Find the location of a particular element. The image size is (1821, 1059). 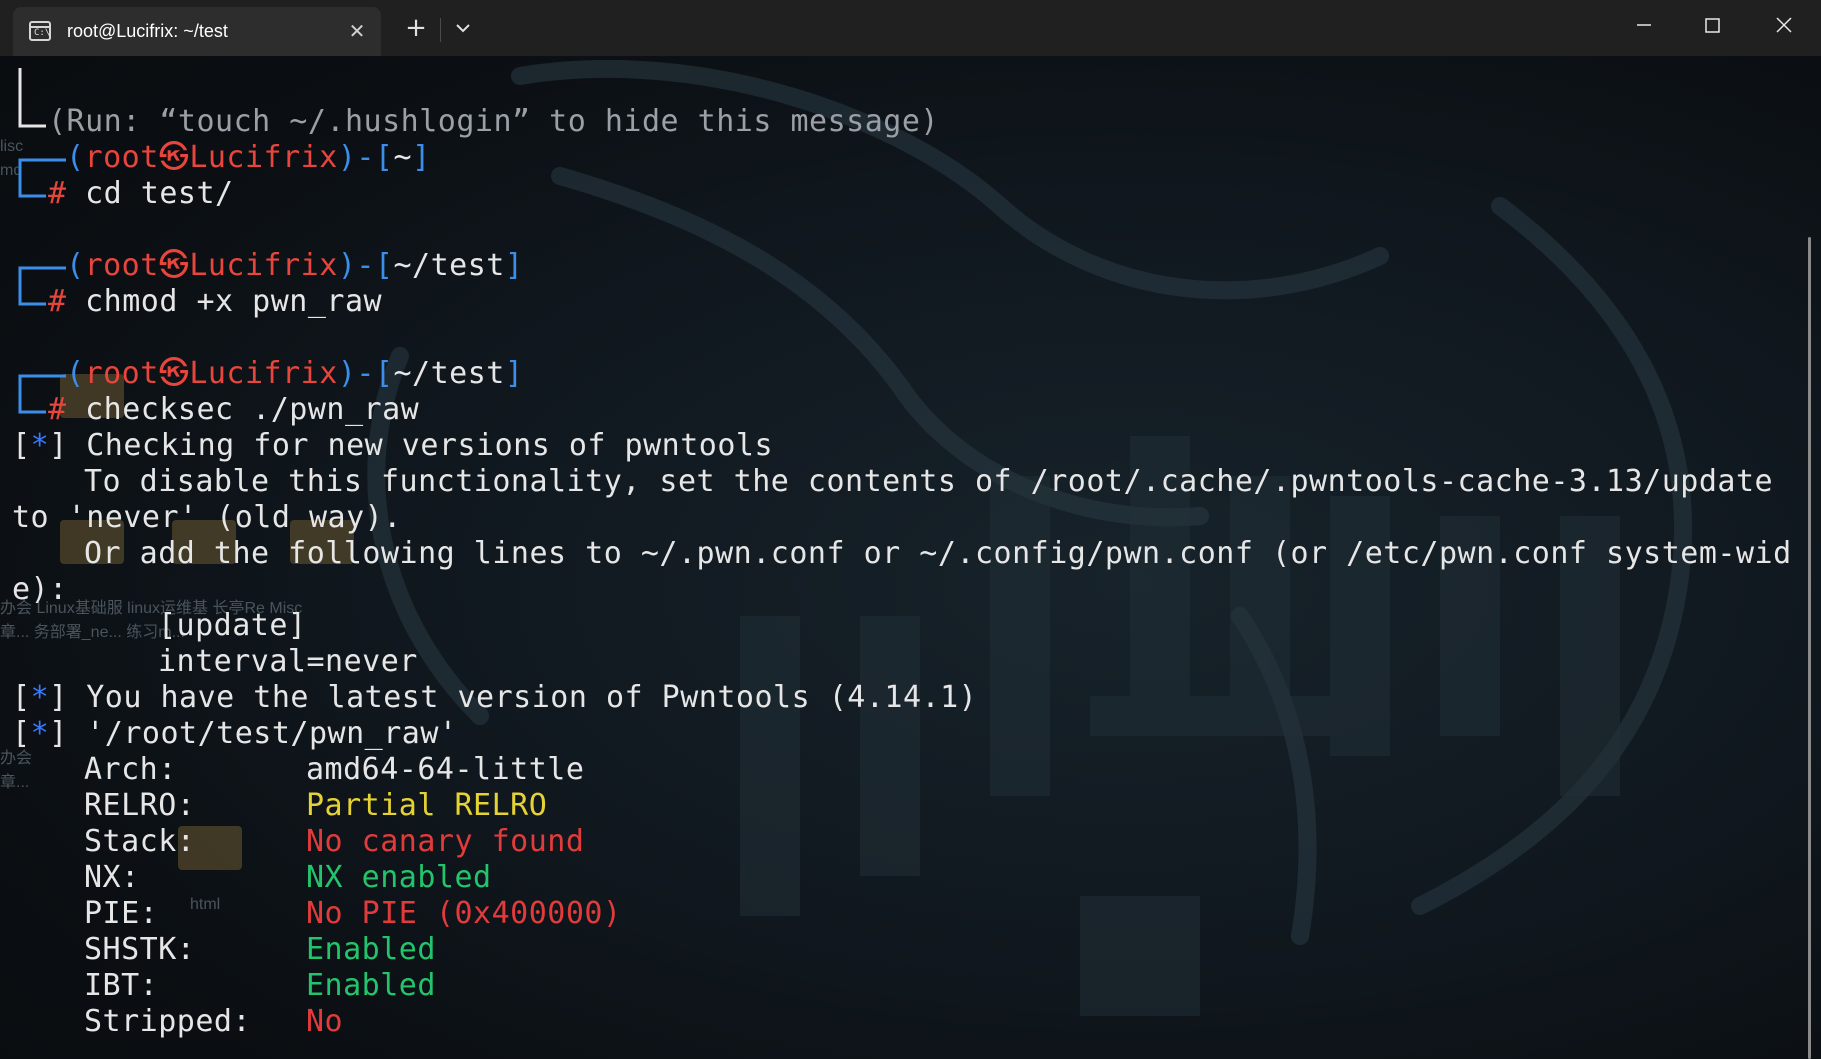

prompt: (root㉿Lucifrix)-[~] is located at coordinates (248, 157).